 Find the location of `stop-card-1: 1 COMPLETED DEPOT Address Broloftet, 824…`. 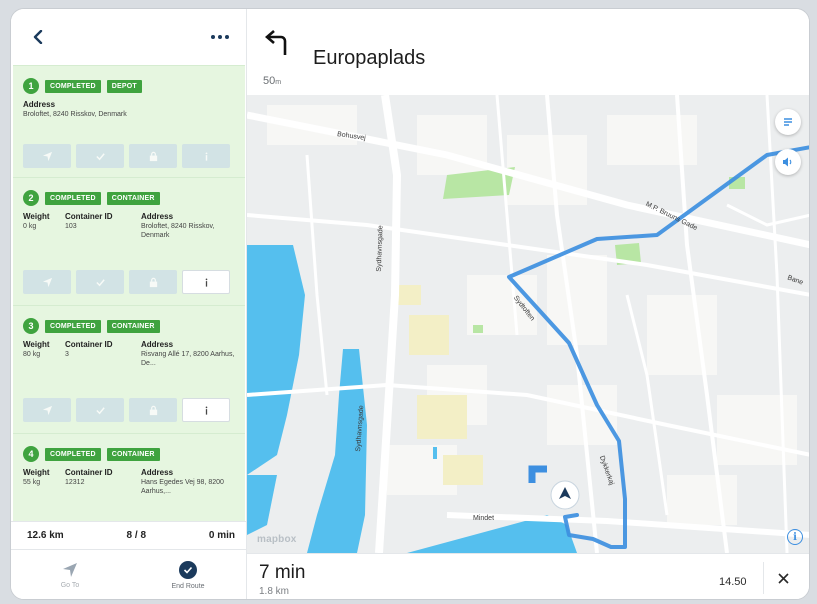

stop-card-1: 1 COMPLETED DEPOT Address Broloftet, 824… is located at coordinates (129, 121).